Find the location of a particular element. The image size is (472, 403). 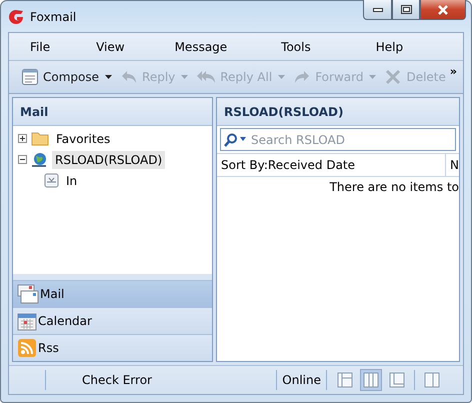

restore-icon is located at coordinates (406, 9).